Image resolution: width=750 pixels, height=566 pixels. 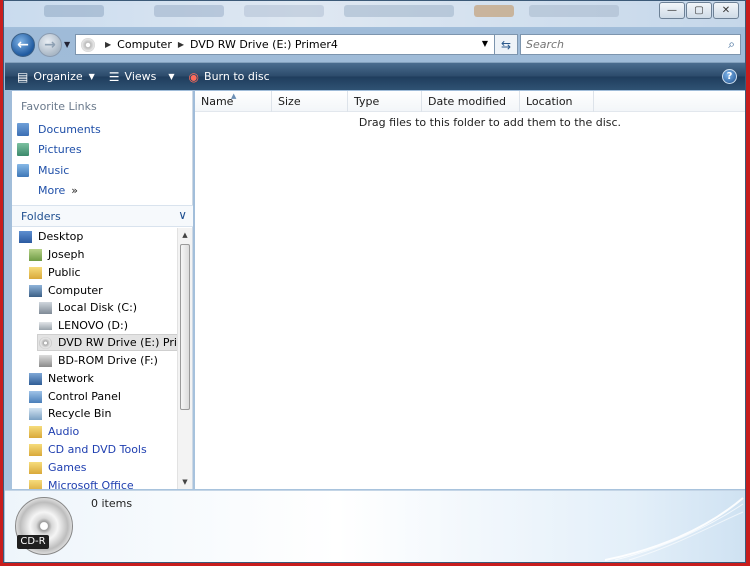 I want to click on column-location: Location, so click(x=557, y=101).